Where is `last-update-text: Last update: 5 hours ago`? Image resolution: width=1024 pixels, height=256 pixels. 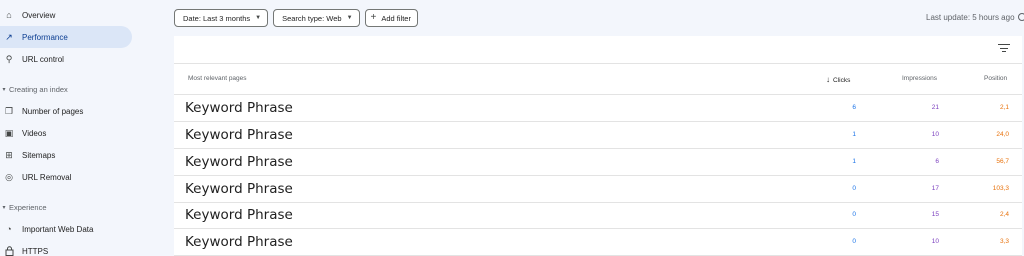 last-update-text: Last update: 5 hours ago is located at coordinates (970, 17).